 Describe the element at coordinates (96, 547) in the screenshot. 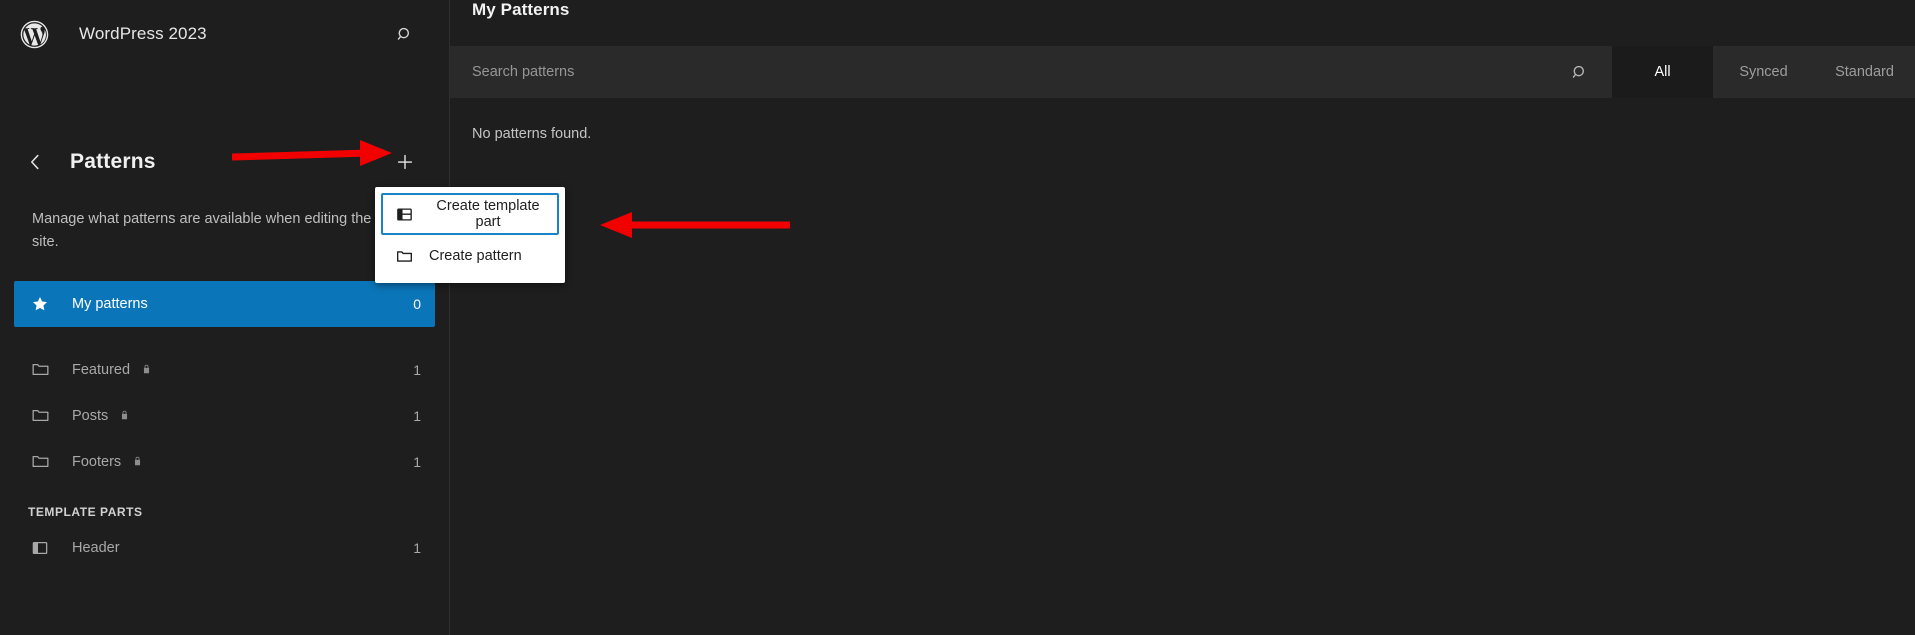

I see `sidebar-item-label: Header` at that location.